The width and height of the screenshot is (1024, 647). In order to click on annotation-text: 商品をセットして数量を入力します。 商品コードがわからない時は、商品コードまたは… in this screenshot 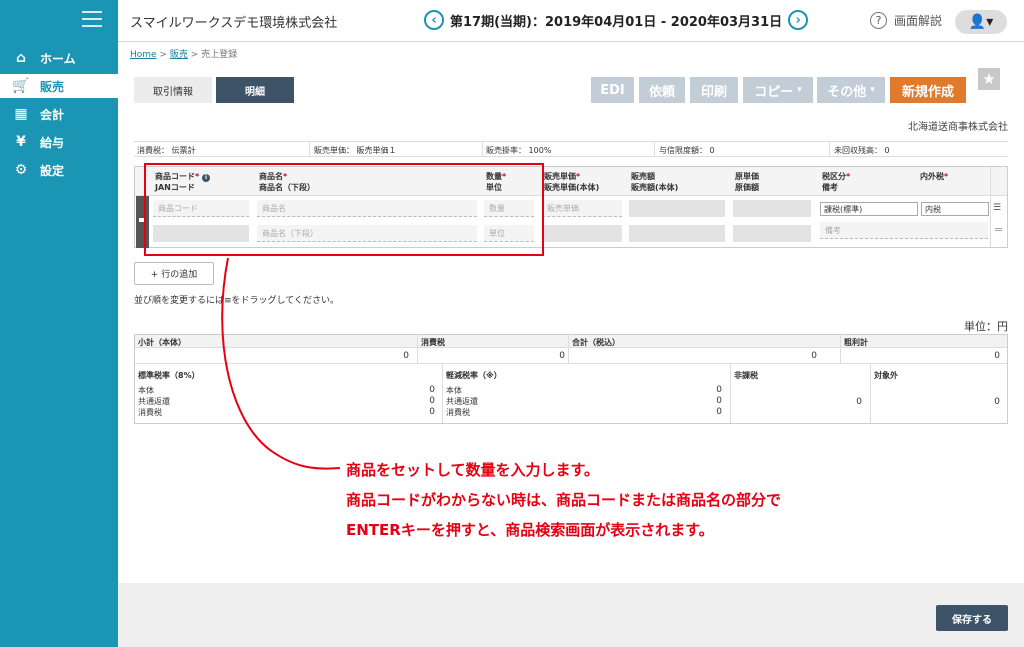, I will do `click(563, 500)`.